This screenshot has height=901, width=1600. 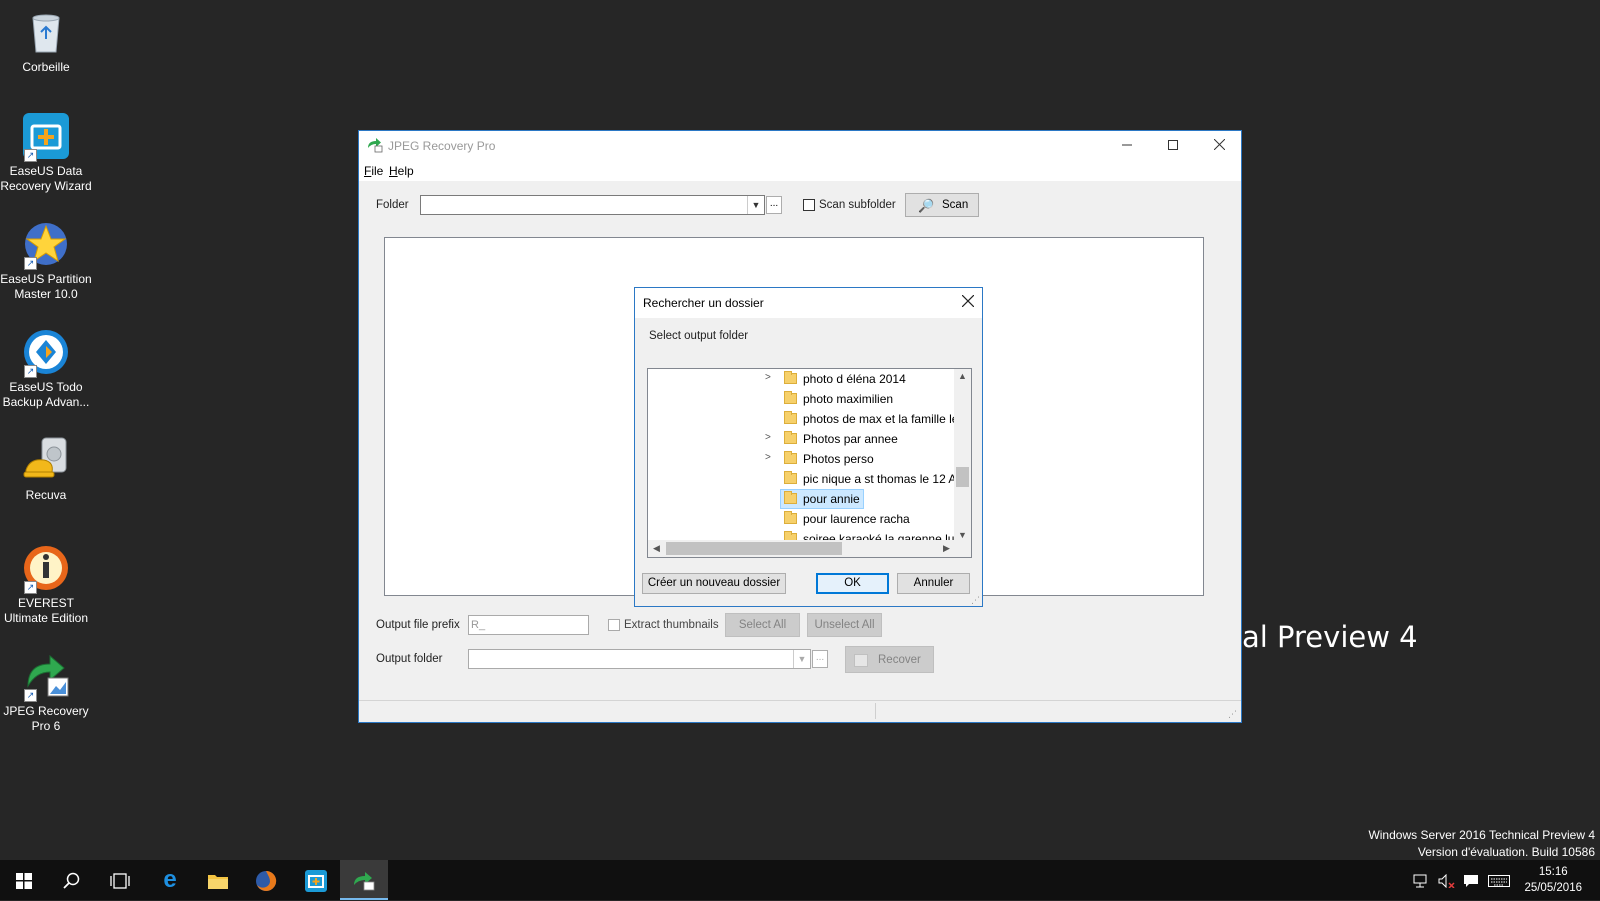 I want to click on recover-button-label: Recover, so click(x=899, y=660).